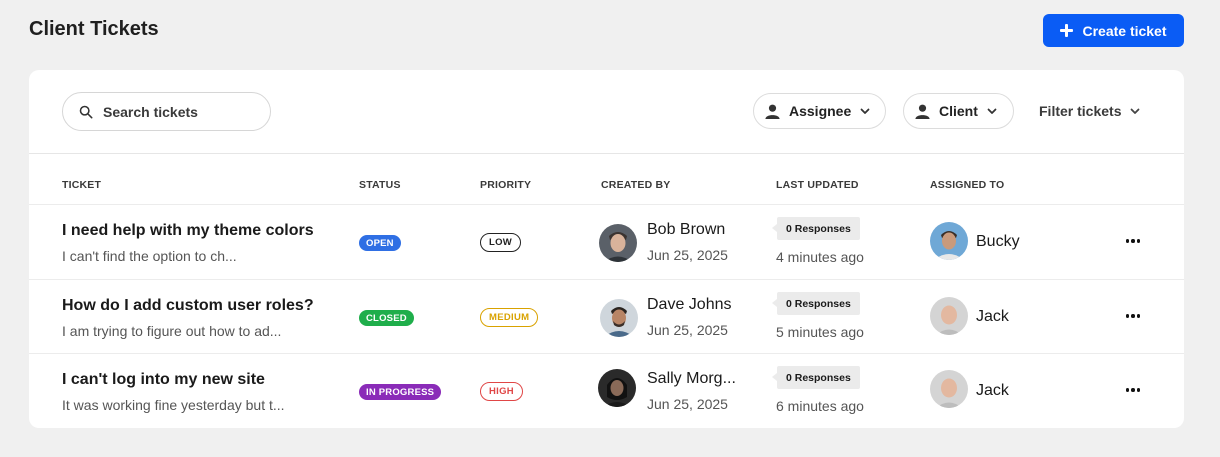 The height and width of the screenshot is (457, 1220). Describe the element at coordinates (86, 111) in the screenshot. I see `search-icon` at that location.